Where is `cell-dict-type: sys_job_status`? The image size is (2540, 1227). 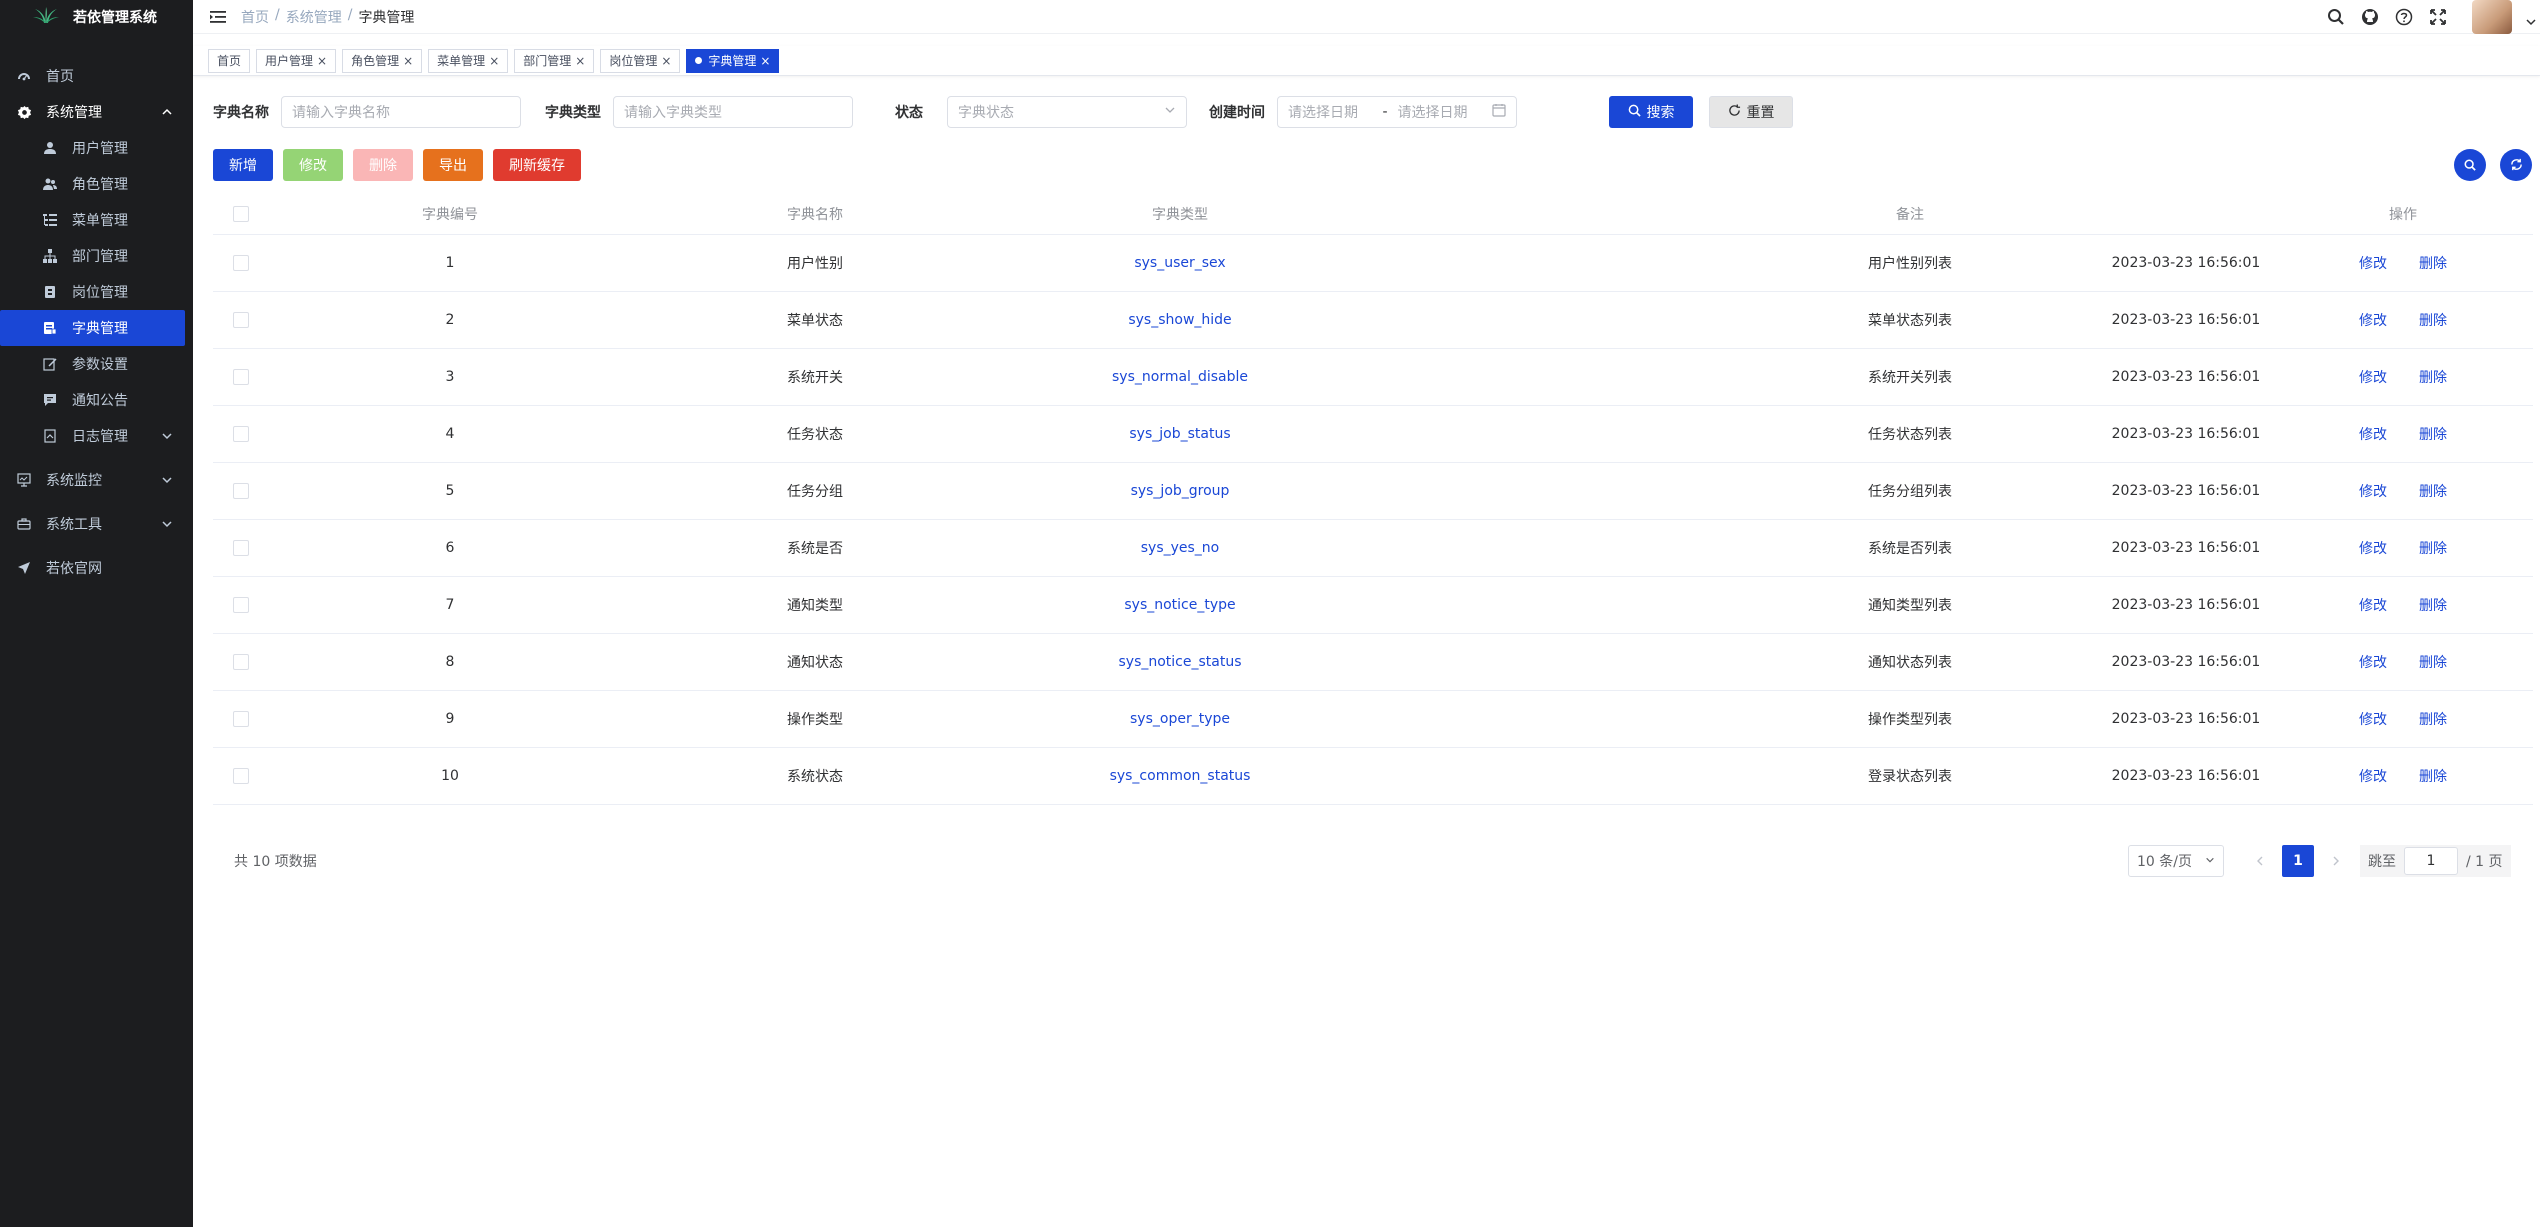
cell-dict-type: sys_job_status is located at coordinates (1179, 434).